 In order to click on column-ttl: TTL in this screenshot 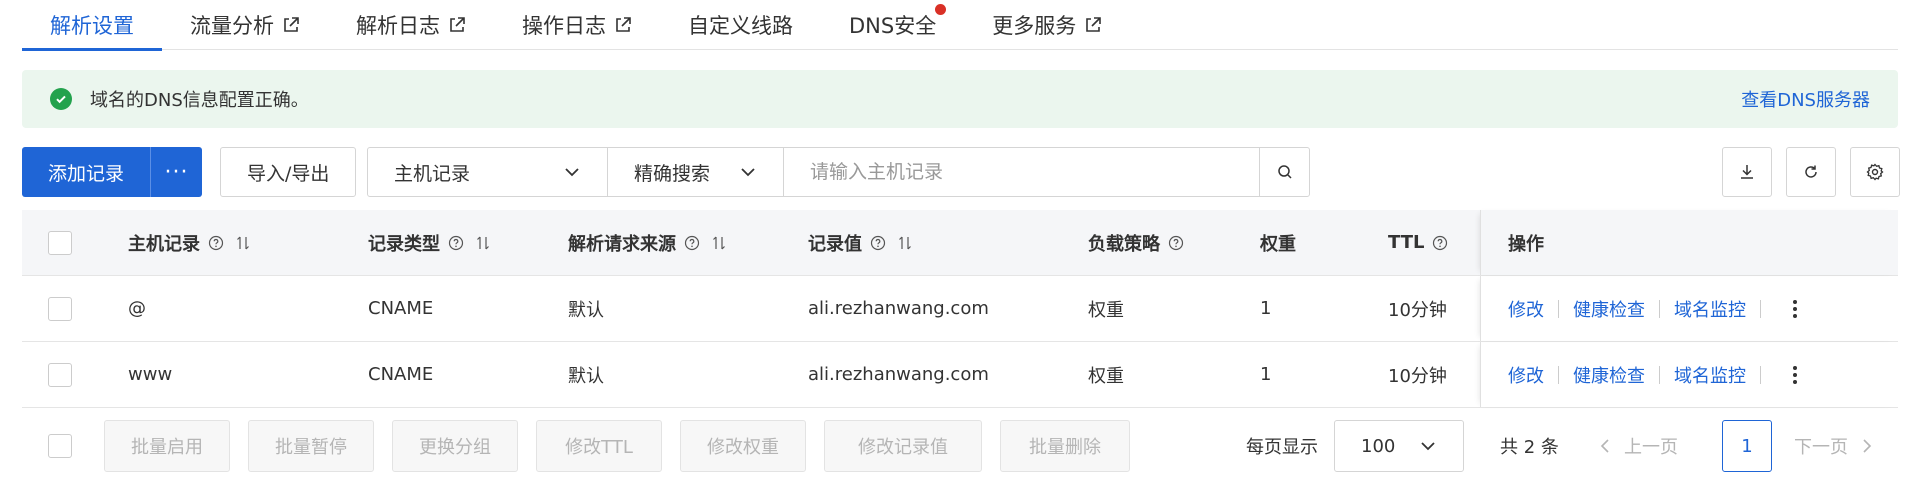, I will do `click(1418, 242)`.